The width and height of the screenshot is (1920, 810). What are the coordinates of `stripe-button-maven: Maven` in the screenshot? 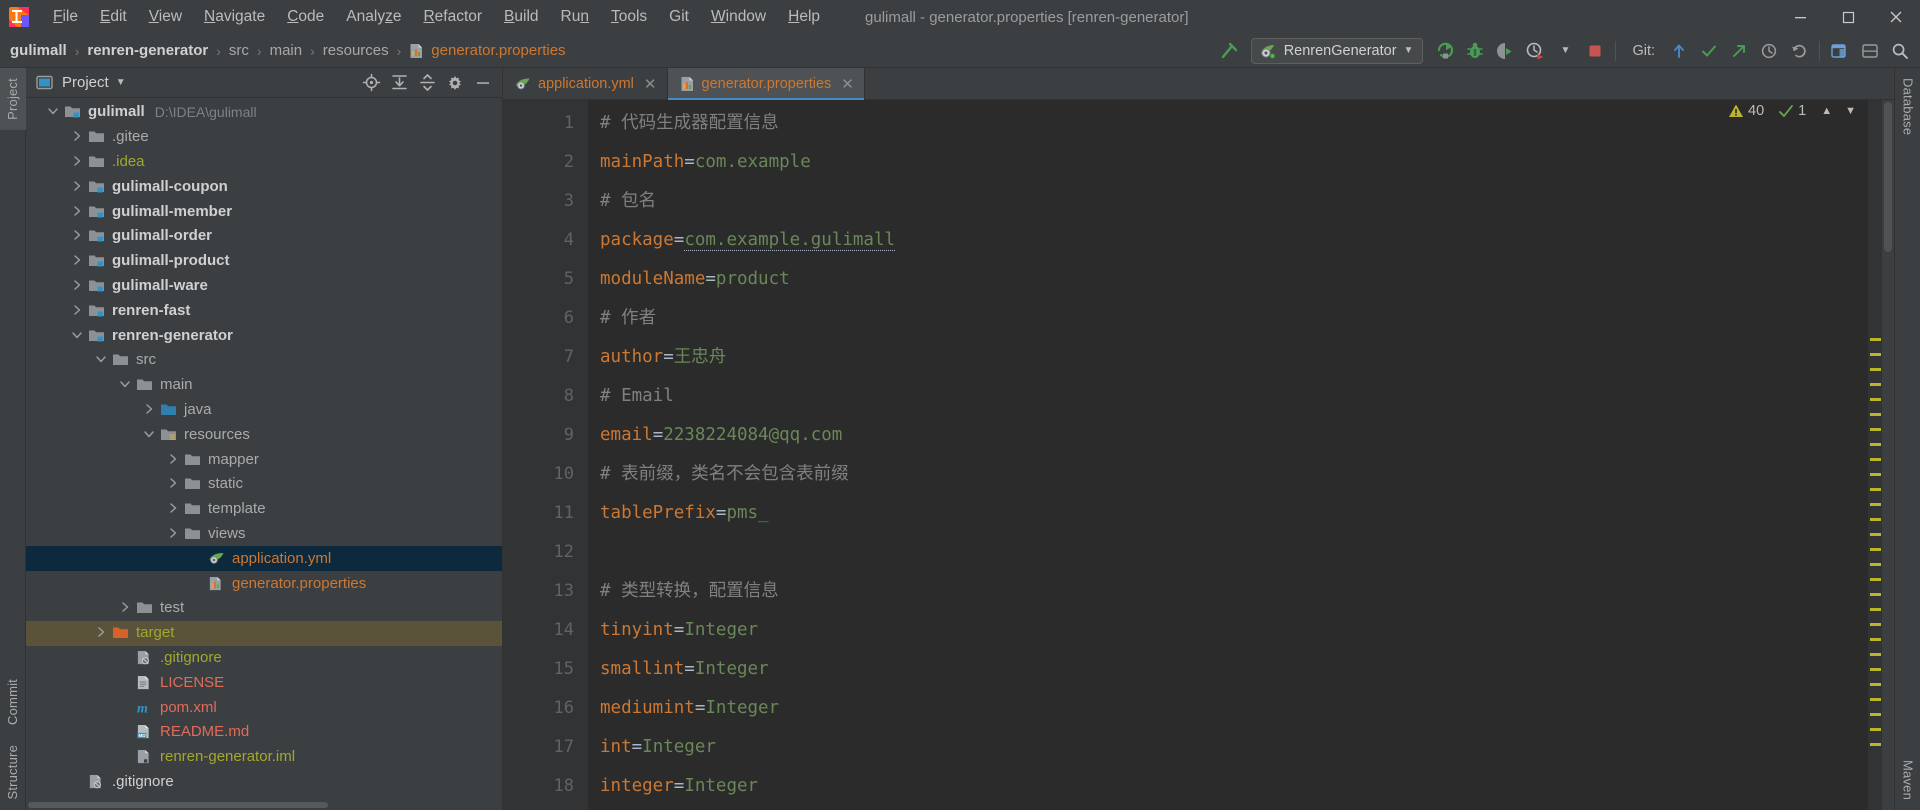 It's located at (1907, 780).